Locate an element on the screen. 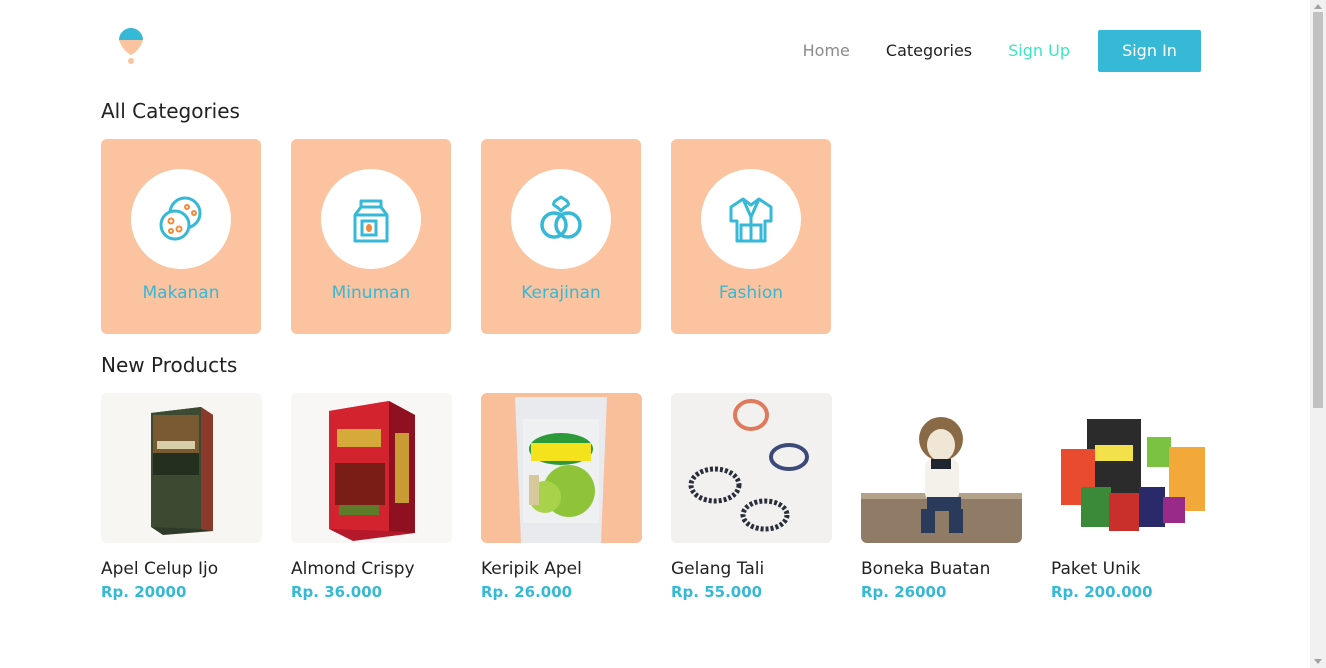 The image size is (1326, 668). product-price: Rp. 26.000 is located at coordinates (527, 592).